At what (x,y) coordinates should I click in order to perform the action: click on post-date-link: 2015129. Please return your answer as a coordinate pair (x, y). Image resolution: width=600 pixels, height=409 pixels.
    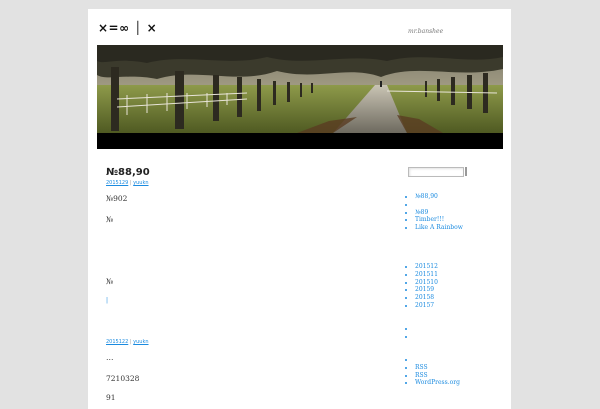
    Looking at the image, I should click on (117, 183).